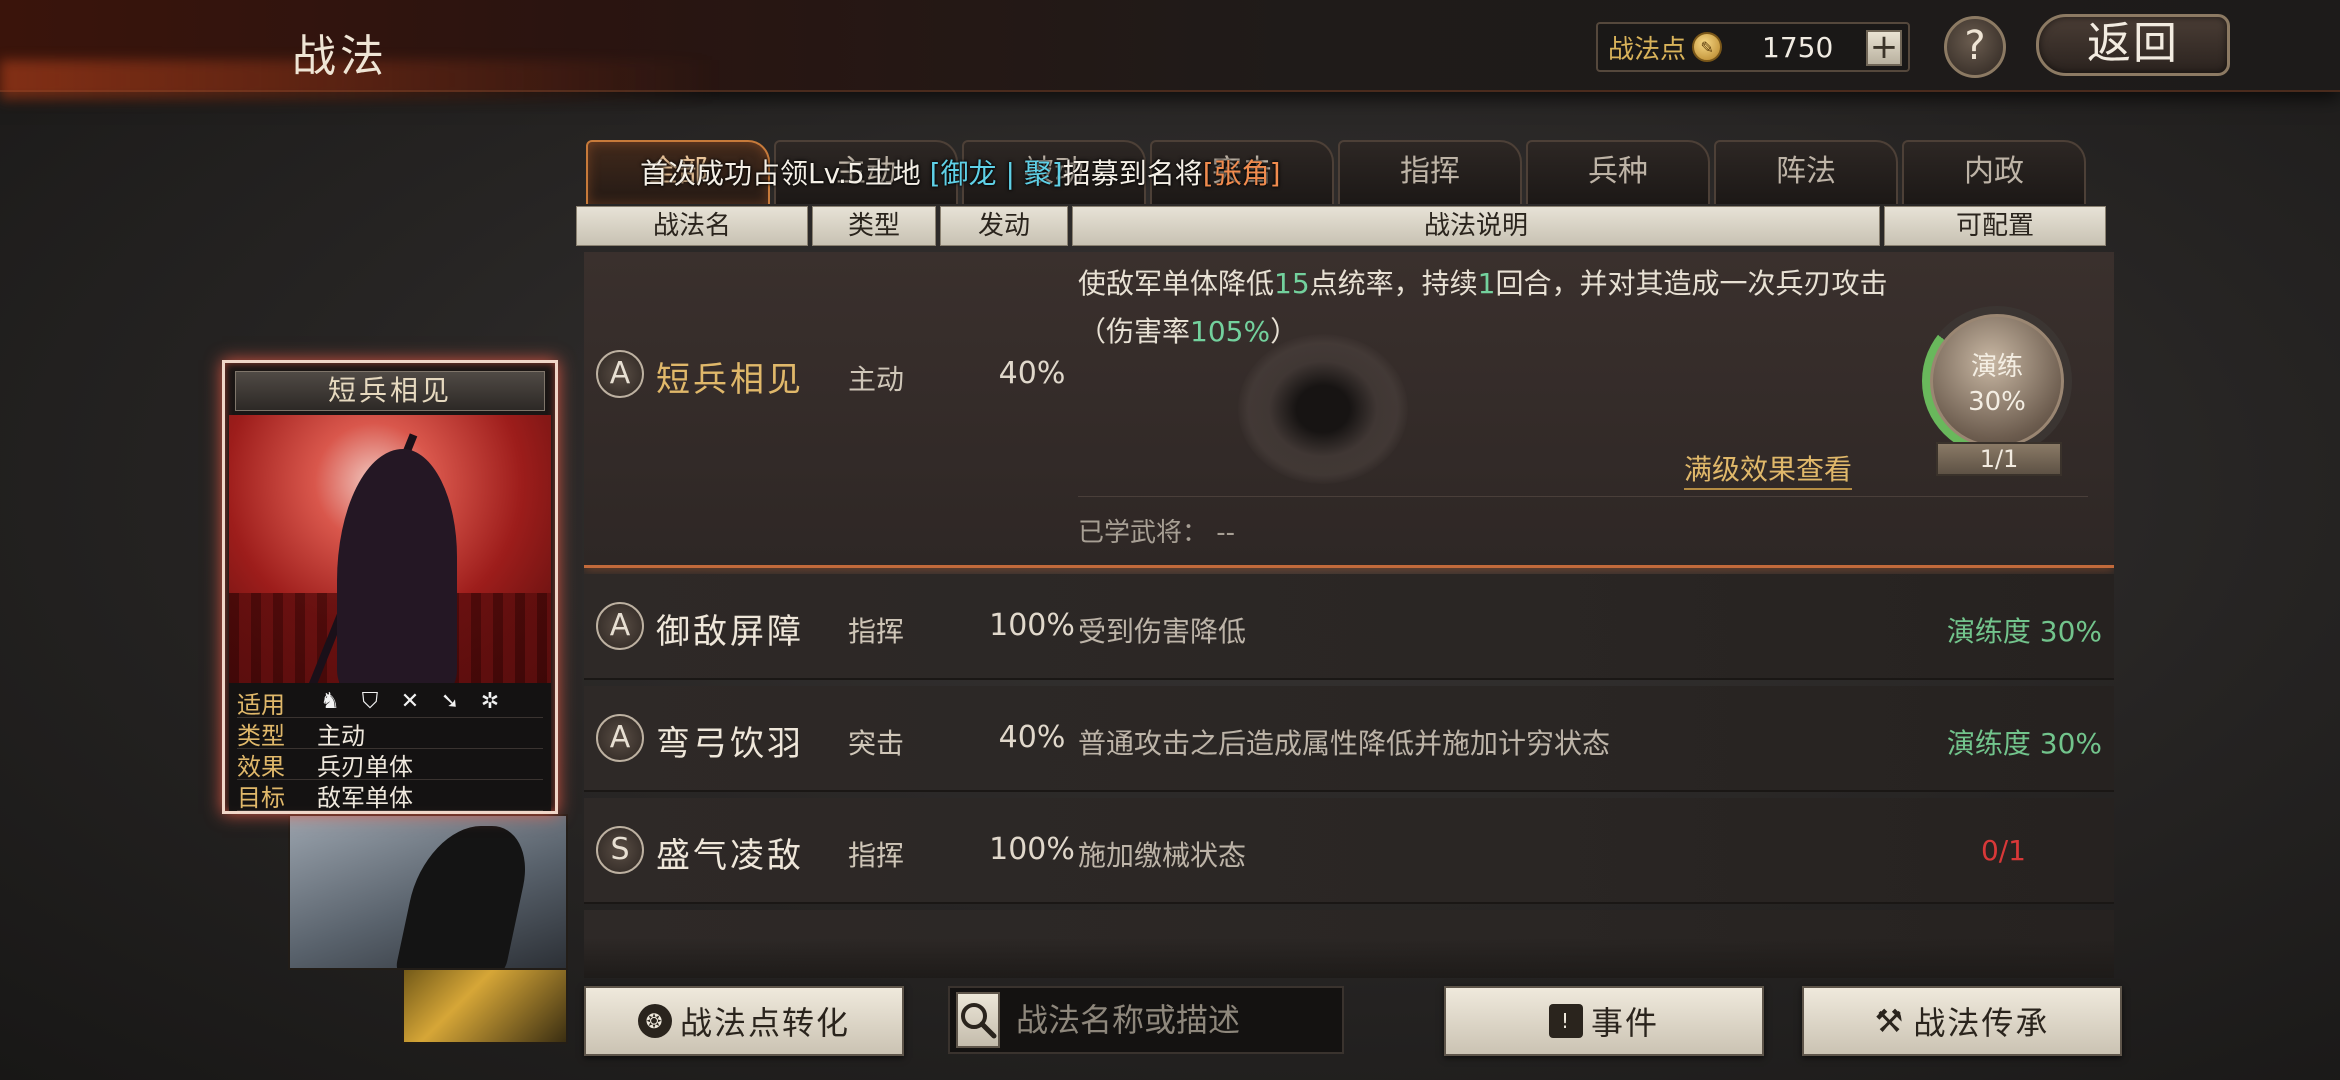  What do you see at coordinates (1999, 459) in the screenshot?
I see `train-count: 1/1` at bounding box center [1999, 459].